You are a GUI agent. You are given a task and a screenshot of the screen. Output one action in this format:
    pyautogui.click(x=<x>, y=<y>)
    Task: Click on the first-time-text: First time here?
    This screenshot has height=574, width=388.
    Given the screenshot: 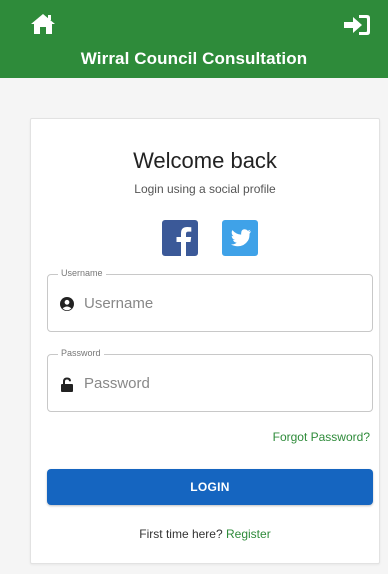 What is the action you would take?
    pyautogui.click(x=181, y=534)
    